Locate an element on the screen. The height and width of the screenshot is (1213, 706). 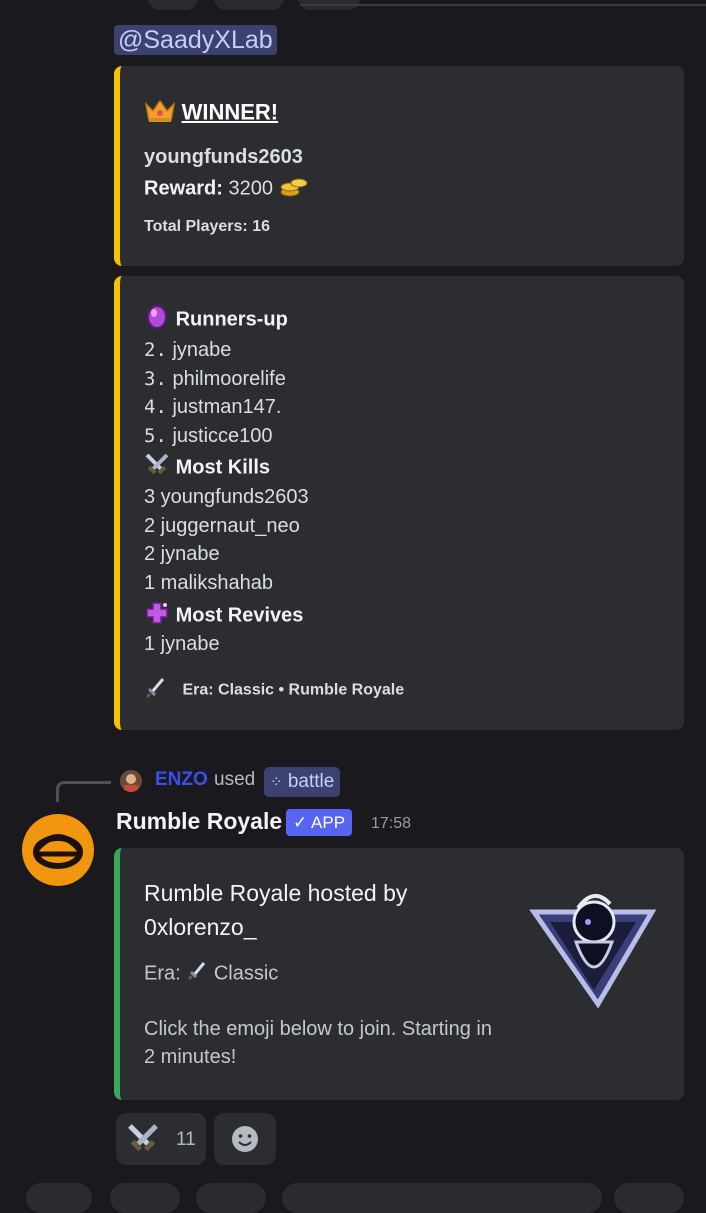
command-name: battle is located at coordinates (311, 781).